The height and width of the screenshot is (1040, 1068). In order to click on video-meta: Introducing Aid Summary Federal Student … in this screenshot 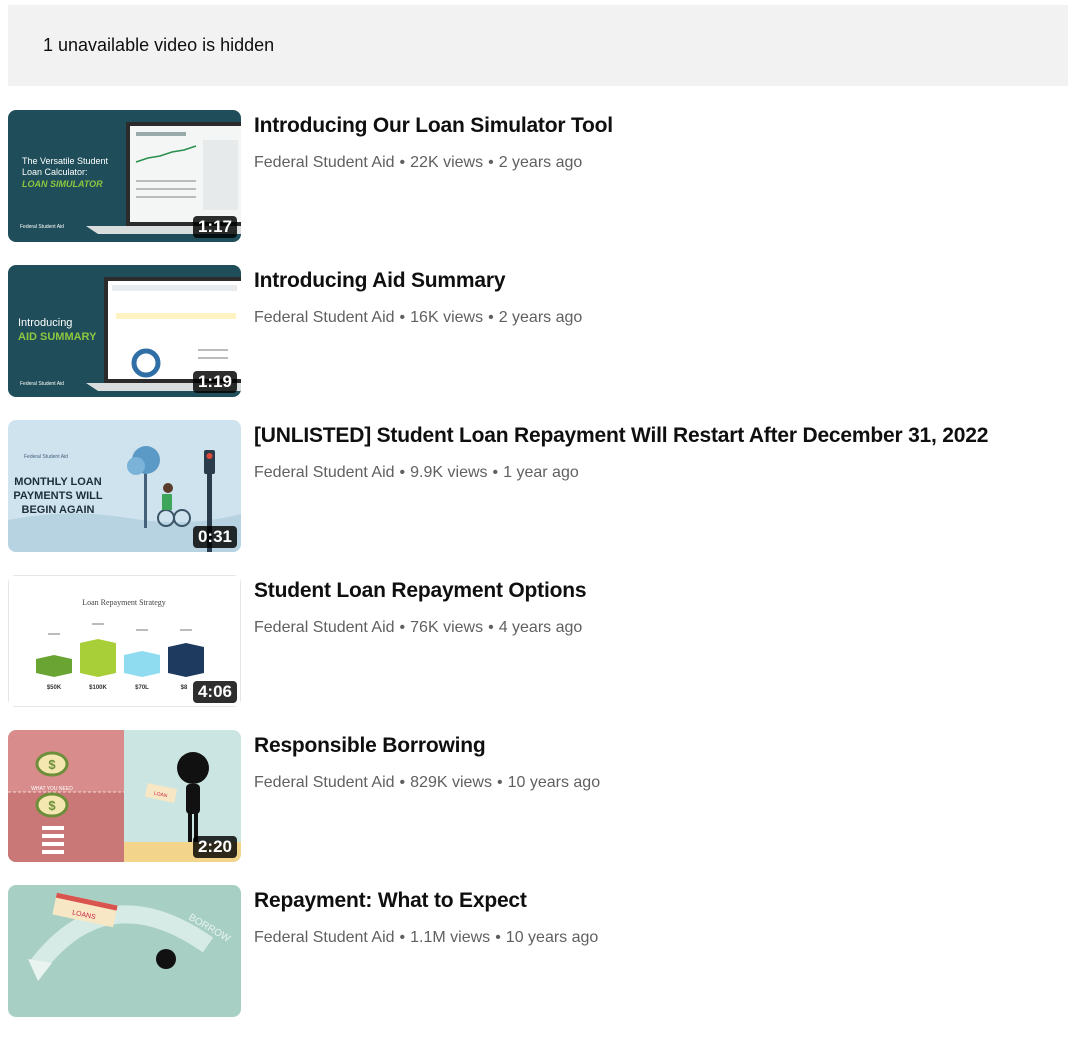, I will do `click(661, 297)`.